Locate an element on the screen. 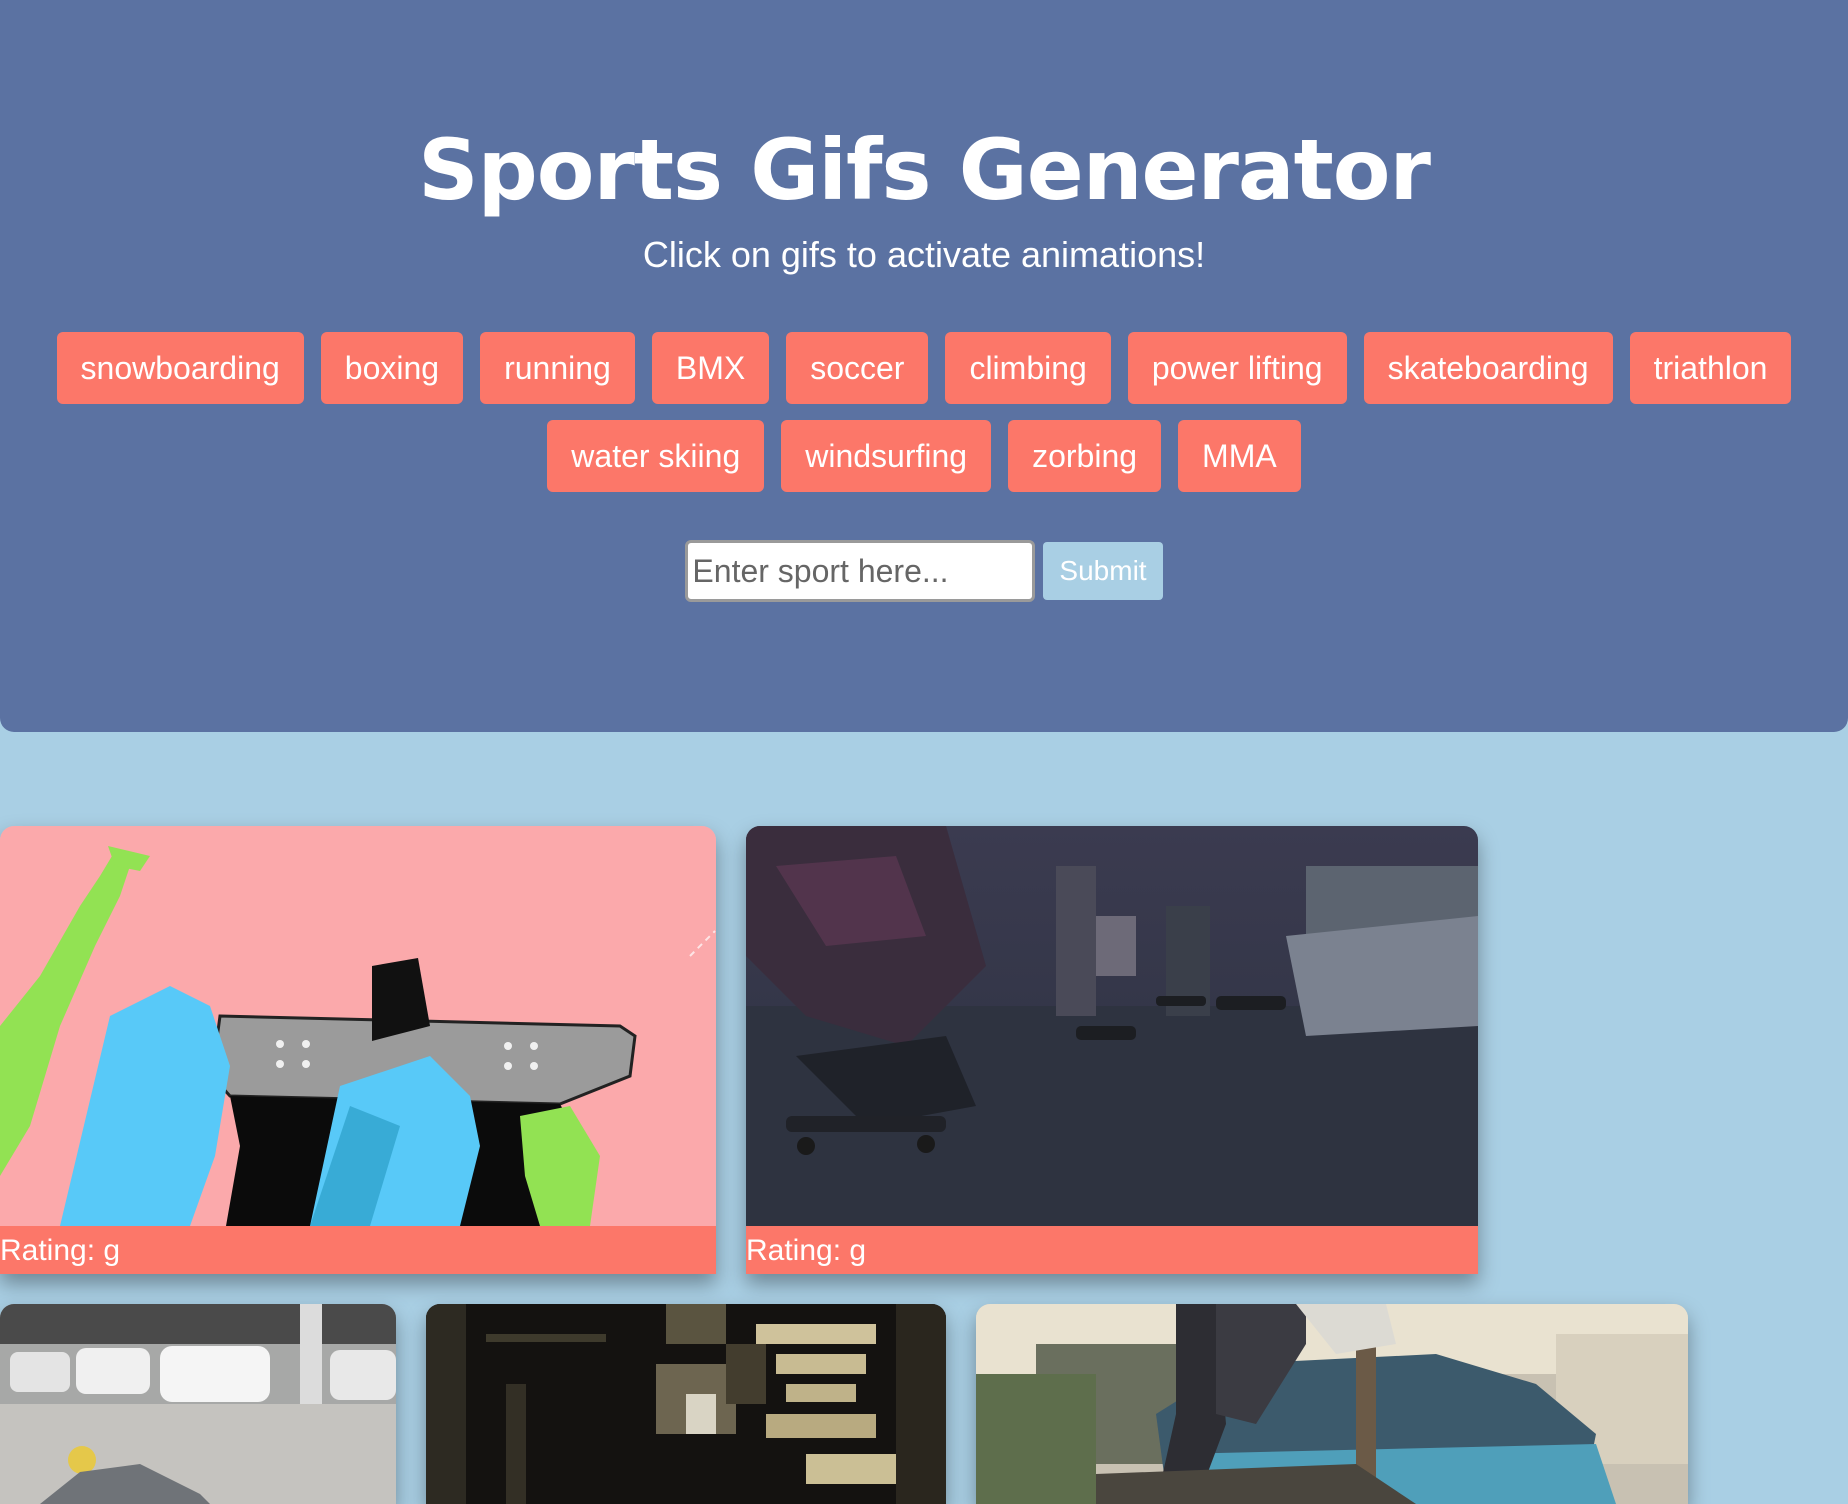 This screenshot has height=1504, width=1848. sport-button-bmx: BMX is located at coordinates (710, 368).